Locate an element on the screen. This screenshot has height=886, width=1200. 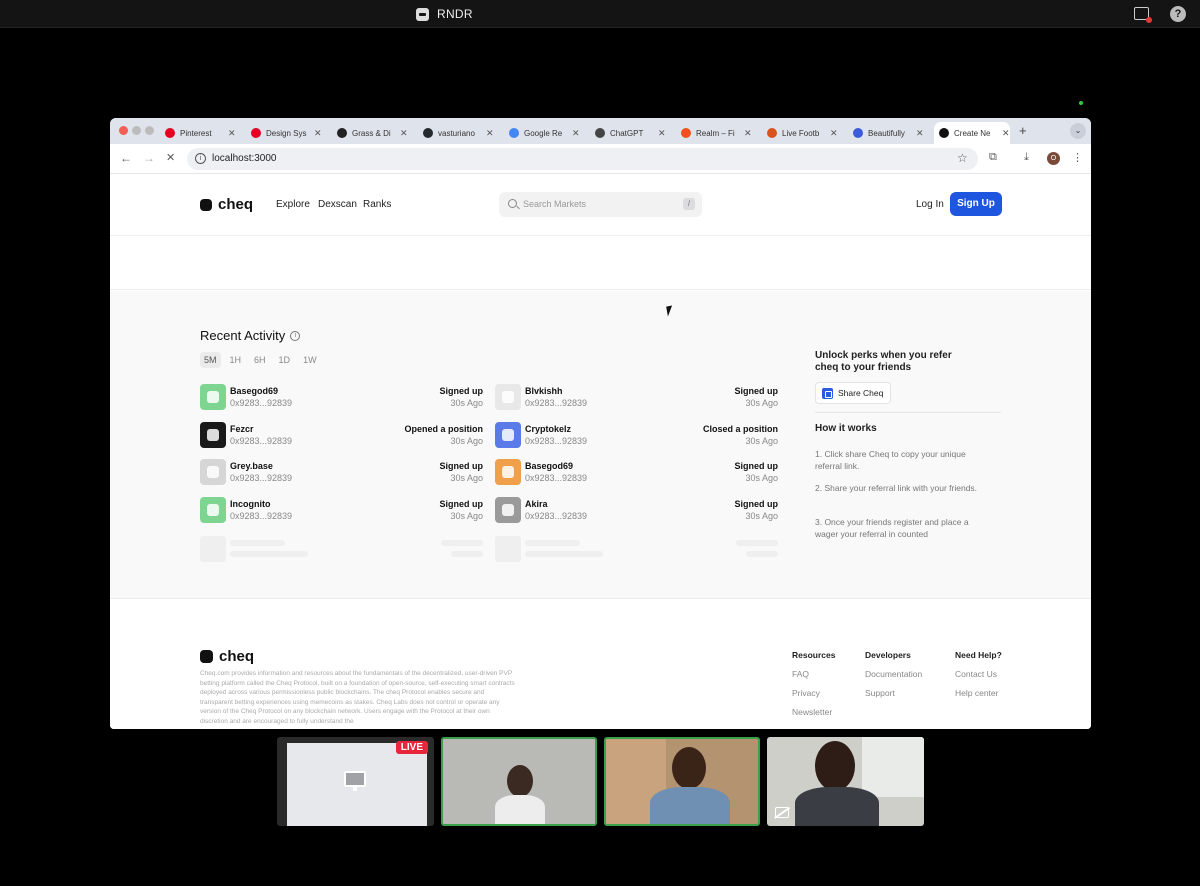
browser-tab: Live Footb ✕ is located at coordinates (800, 133).